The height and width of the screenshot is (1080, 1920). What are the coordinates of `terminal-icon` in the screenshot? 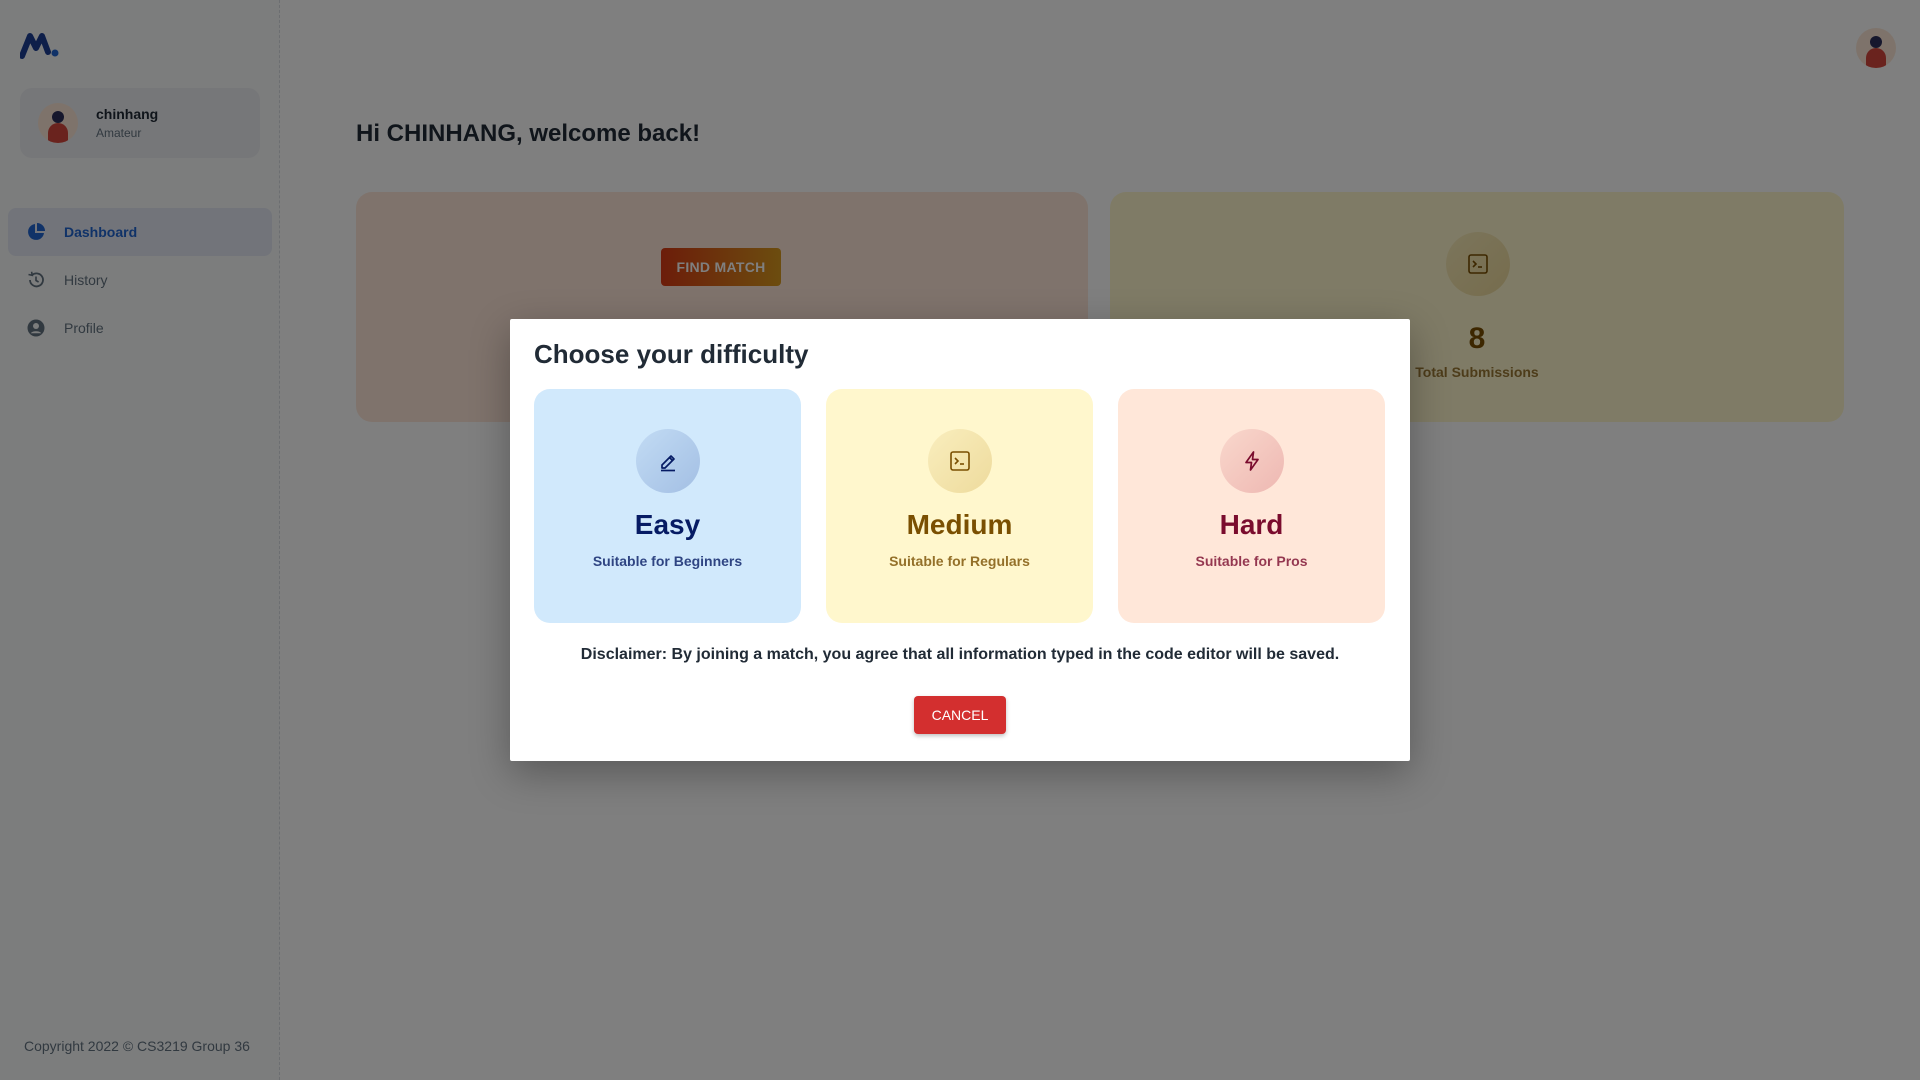 It's located at (960, 461).